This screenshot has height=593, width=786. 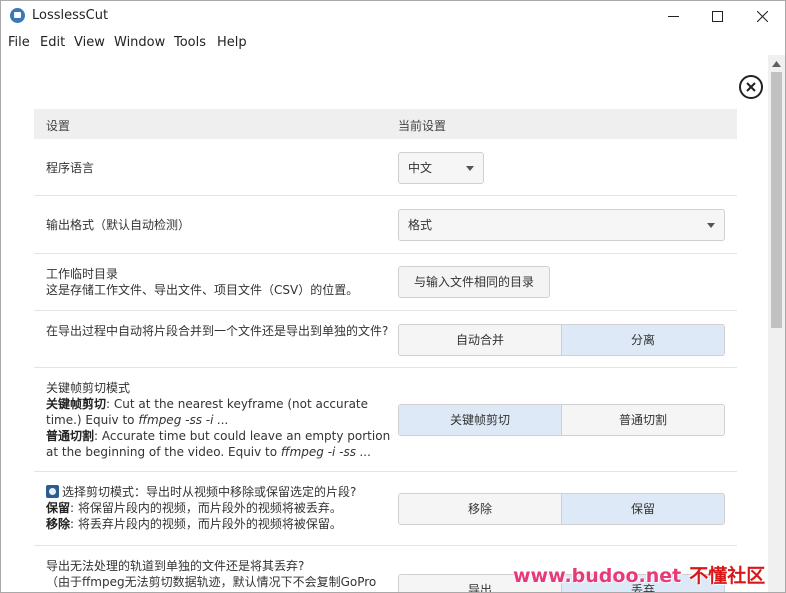 What do you see at coordinates (70, 15) in the screenshot?
I see `window-title: LosslessCut` at bounding box center [70, 15].